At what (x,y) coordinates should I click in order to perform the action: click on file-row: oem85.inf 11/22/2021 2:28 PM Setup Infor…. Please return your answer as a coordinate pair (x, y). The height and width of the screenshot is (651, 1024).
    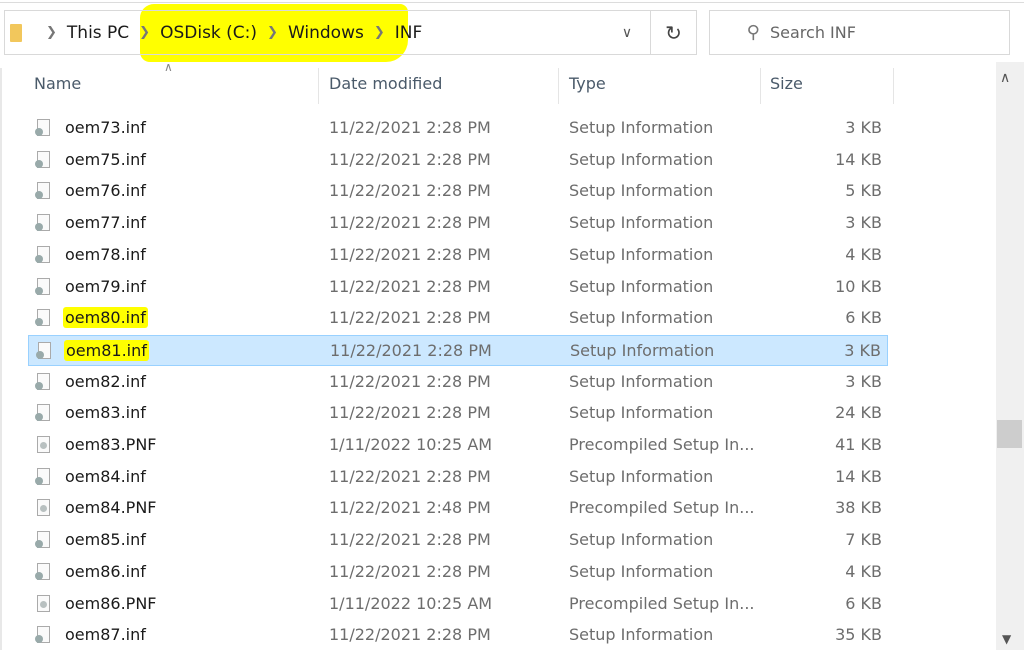
    Looking at the image, I should click on (458, 540).